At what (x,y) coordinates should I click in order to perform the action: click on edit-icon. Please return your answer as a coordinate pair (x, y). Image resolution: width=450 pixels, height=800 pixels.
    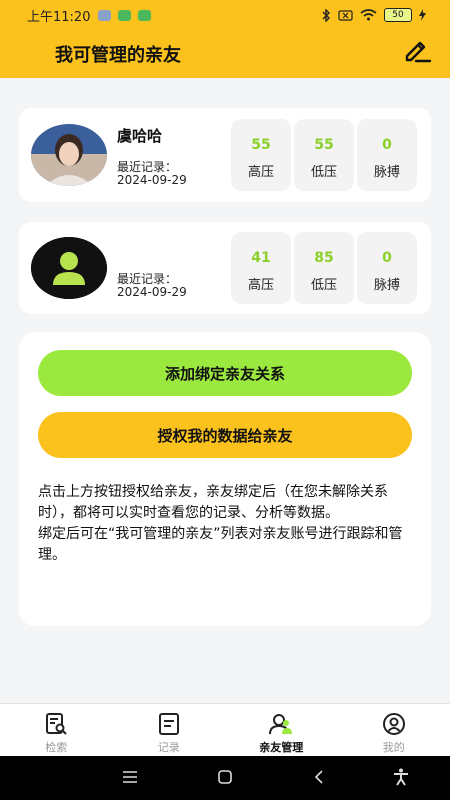
    Looking at the image, I should click on (418, 53).